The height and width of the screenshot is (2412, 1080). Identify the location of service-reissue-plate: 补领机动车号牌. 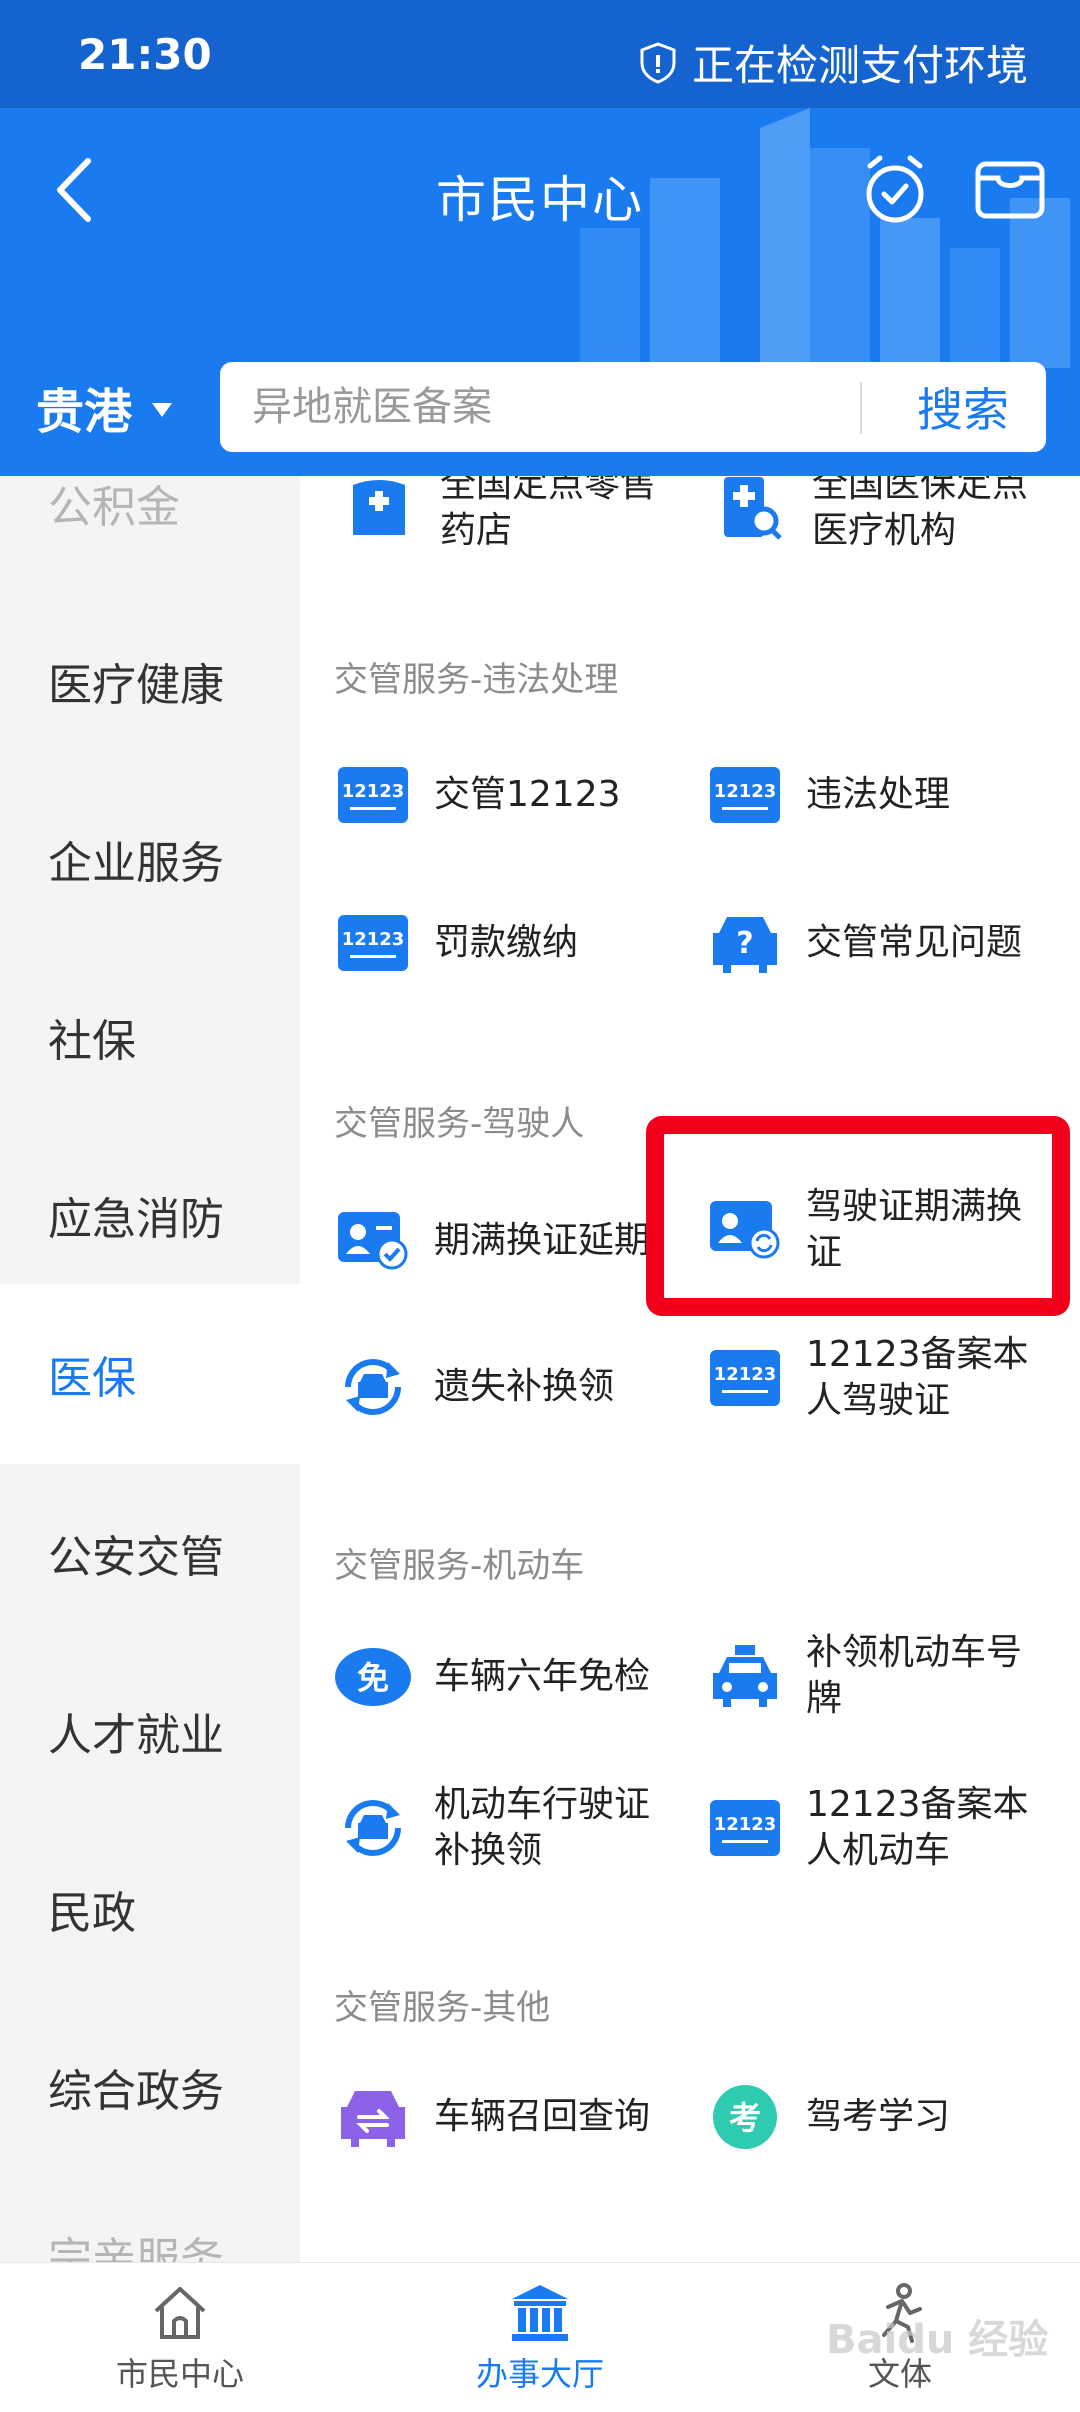
(881, 1676).